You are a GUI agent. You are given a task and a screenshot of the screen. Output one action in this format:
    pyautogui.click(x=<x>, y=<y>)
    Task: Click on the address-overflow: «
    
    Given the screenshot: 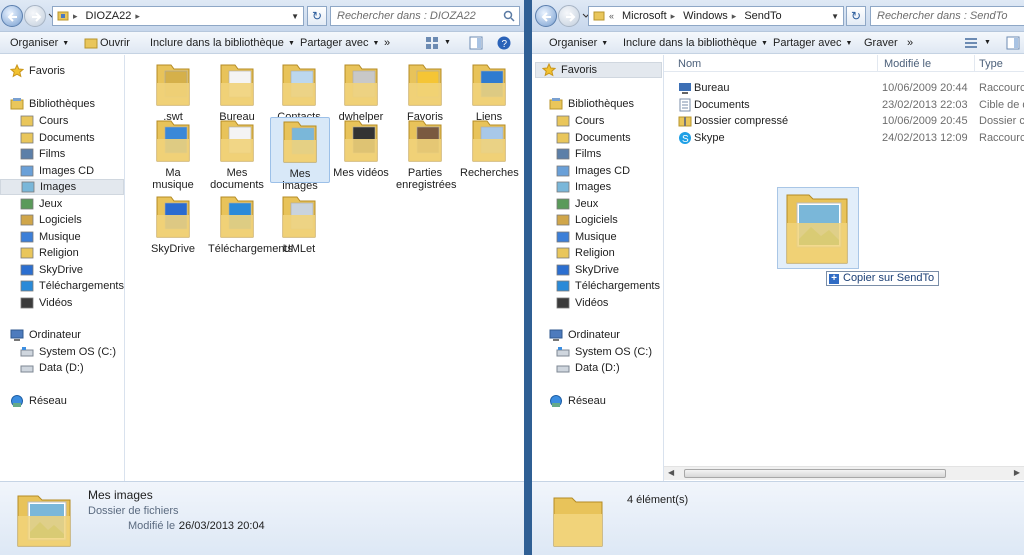 What is the action you would take?
    pyautogui.click(x=611, y=16)
    